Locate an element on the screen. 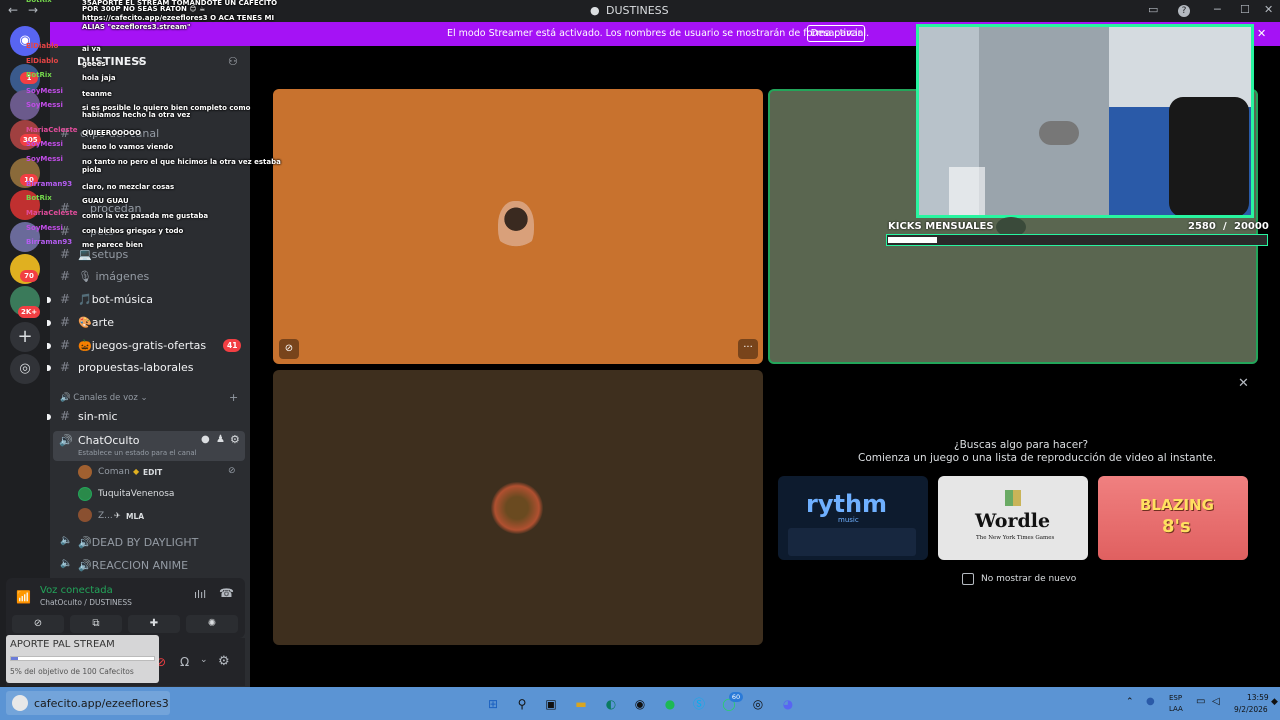  file-explorer-icon: ▬ is located at coordinates (581, 704).